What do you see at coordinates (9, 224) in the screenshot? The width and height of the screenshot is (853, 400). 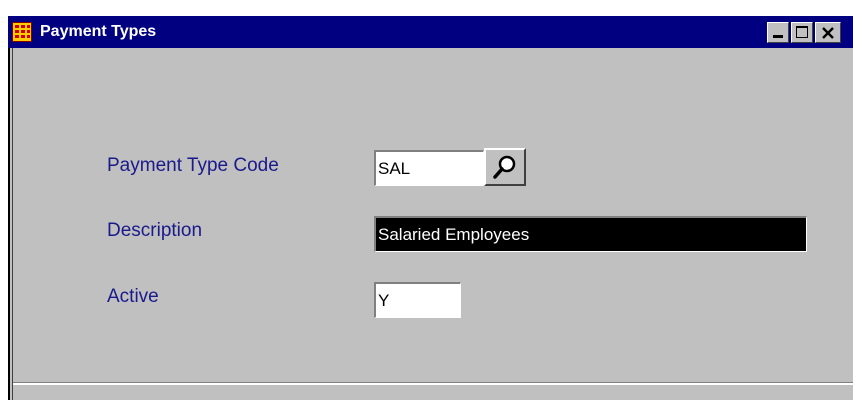 I see `window-left-border` at bounding box center [9, 224].